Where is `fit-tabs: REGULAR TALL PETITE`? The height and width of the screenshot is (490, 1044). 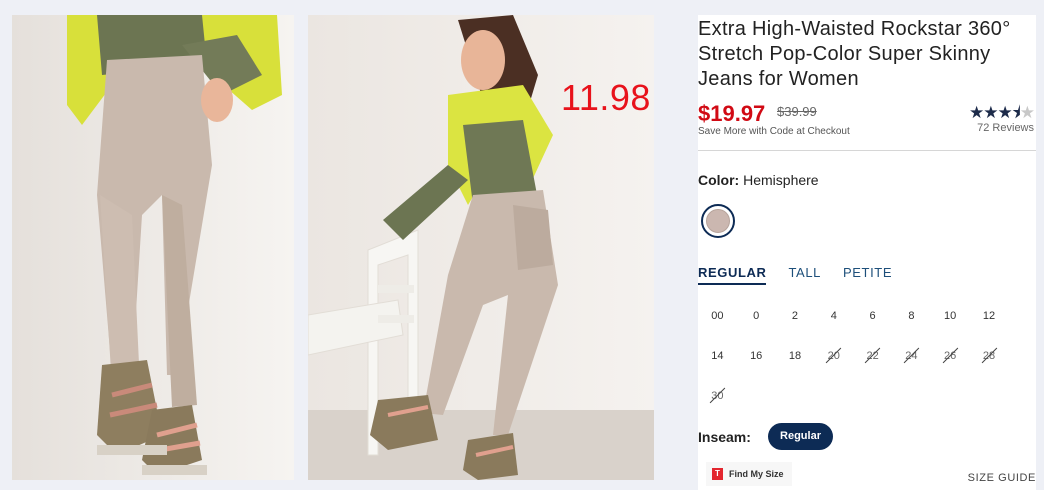 fit-tabs: REGULAR TALL PETITE is located at coordinates (795, 275).